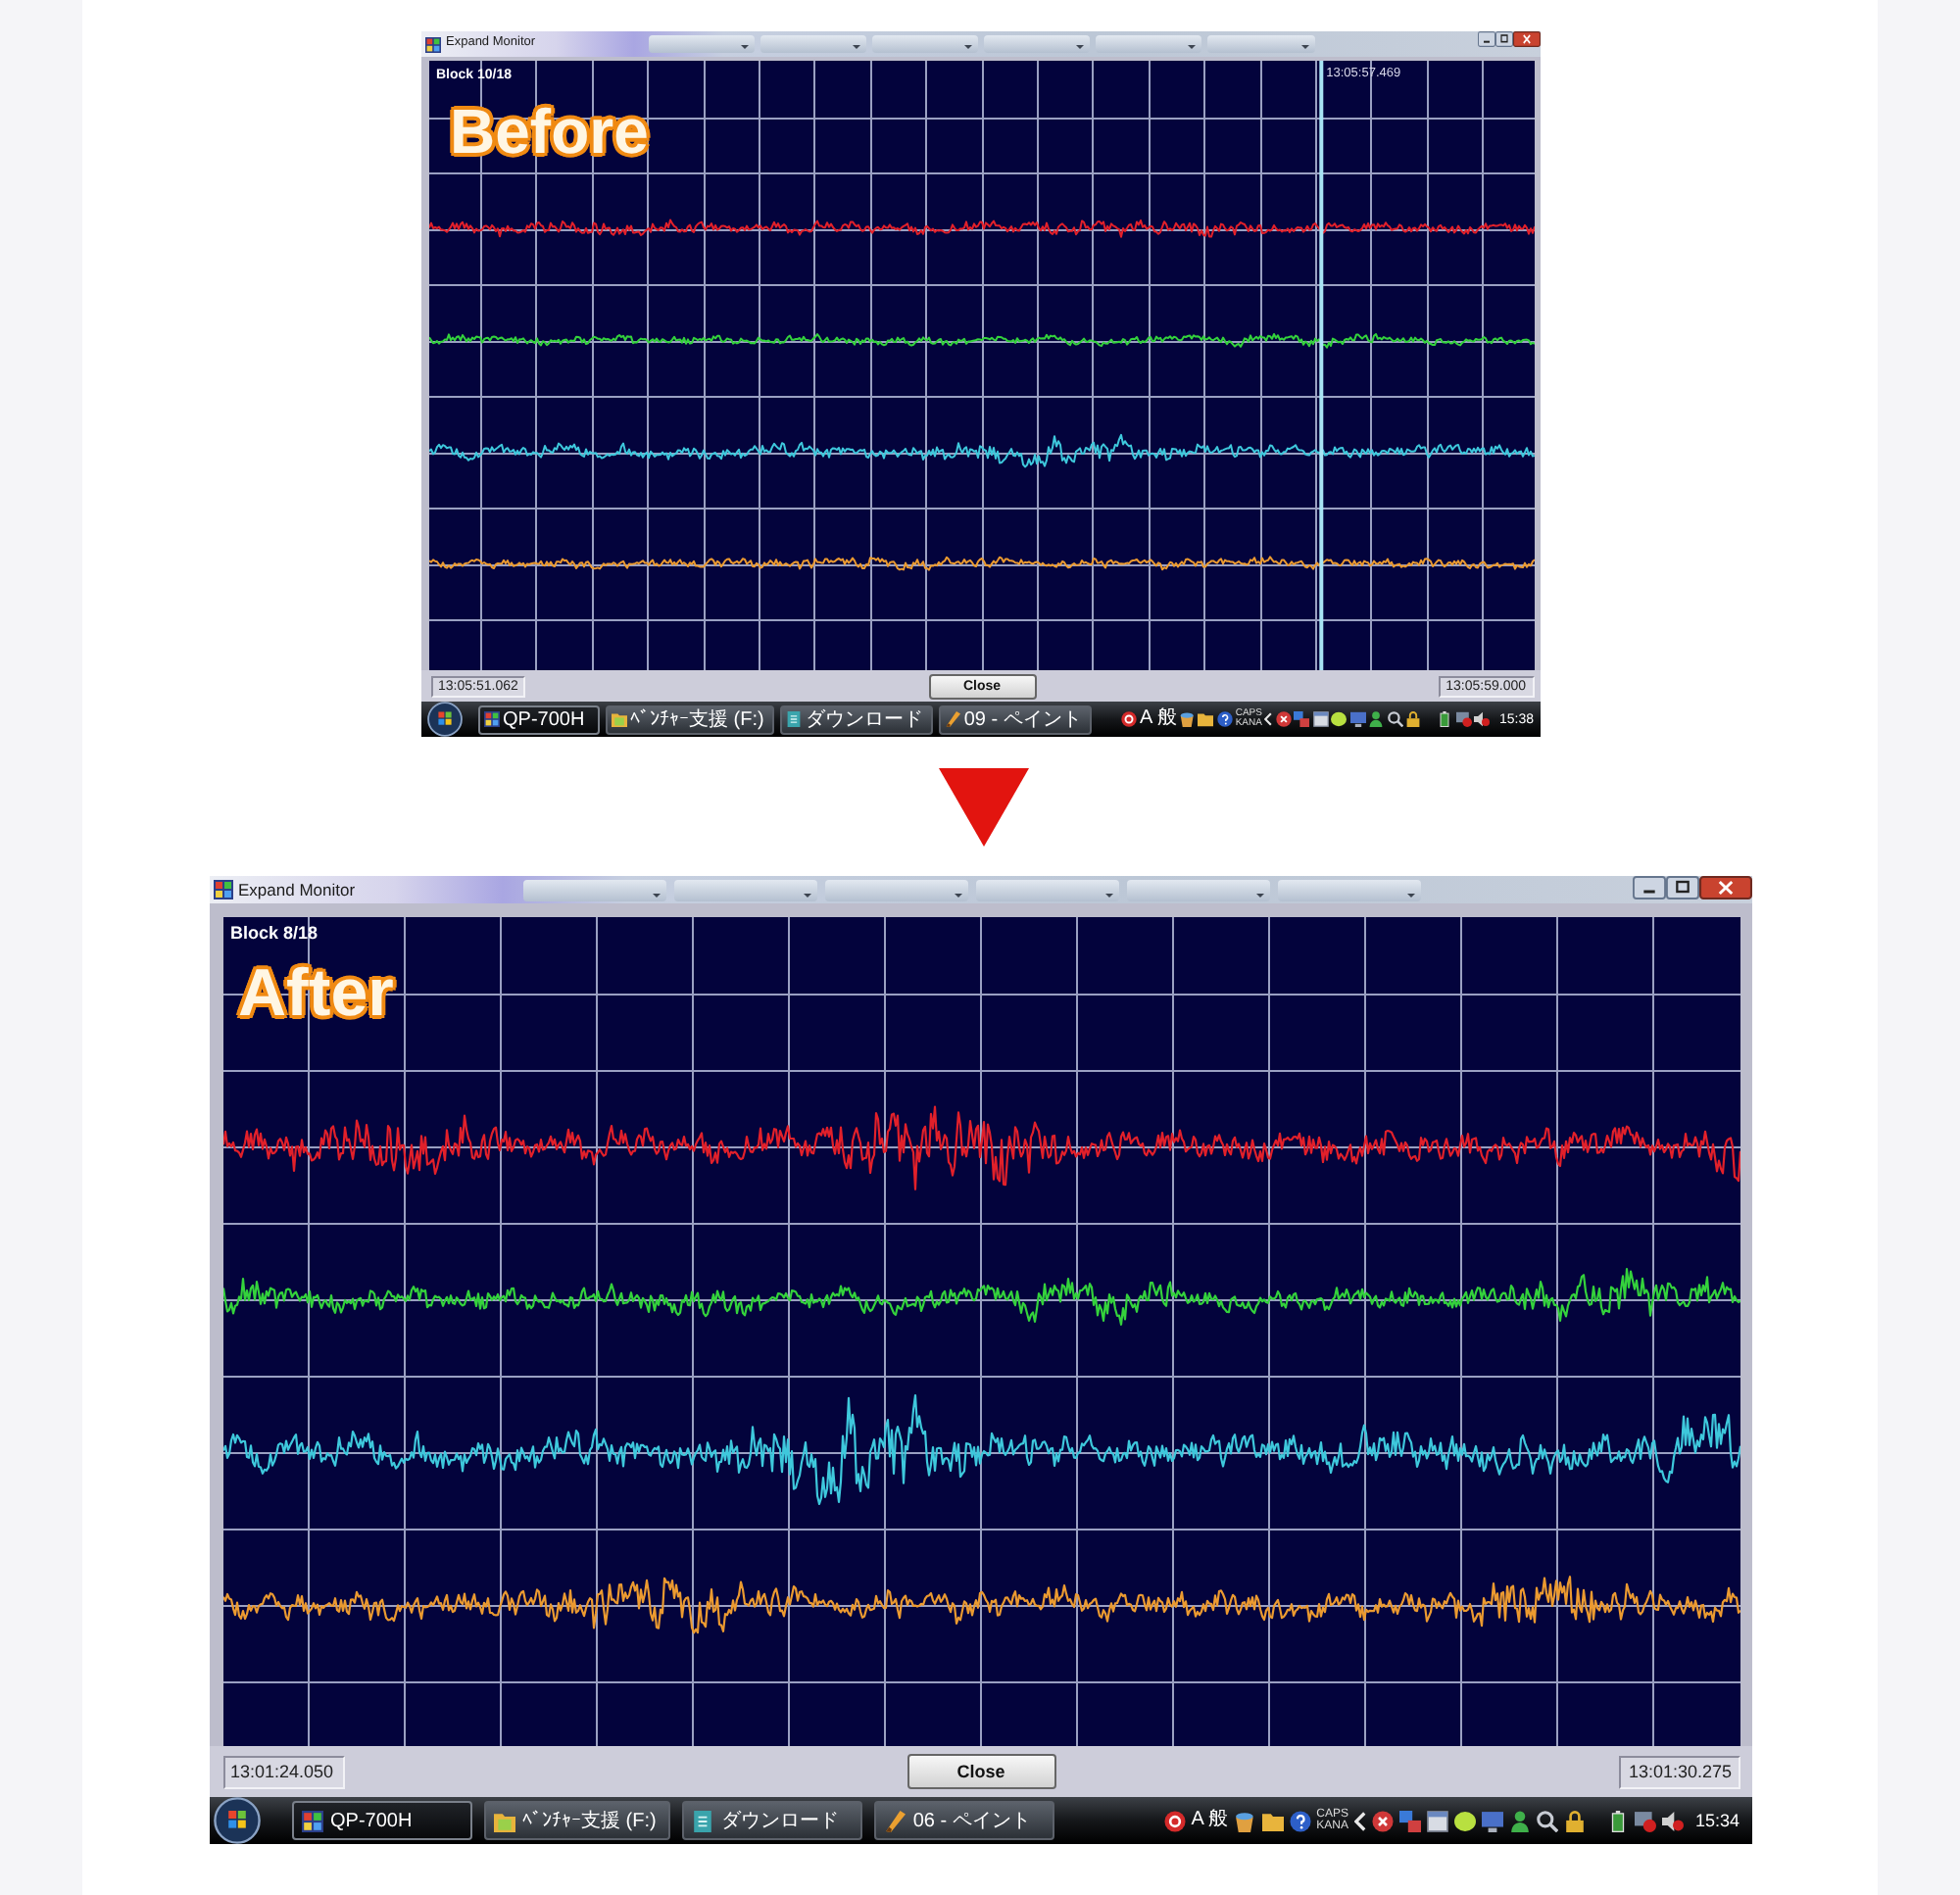 Image resolution: width=1960 pixels, height=1895 pixels. Describe the element at coordinates (1015, 720) in the screenshot. I see `taskbar-button: 09 - ペイント` at that location.